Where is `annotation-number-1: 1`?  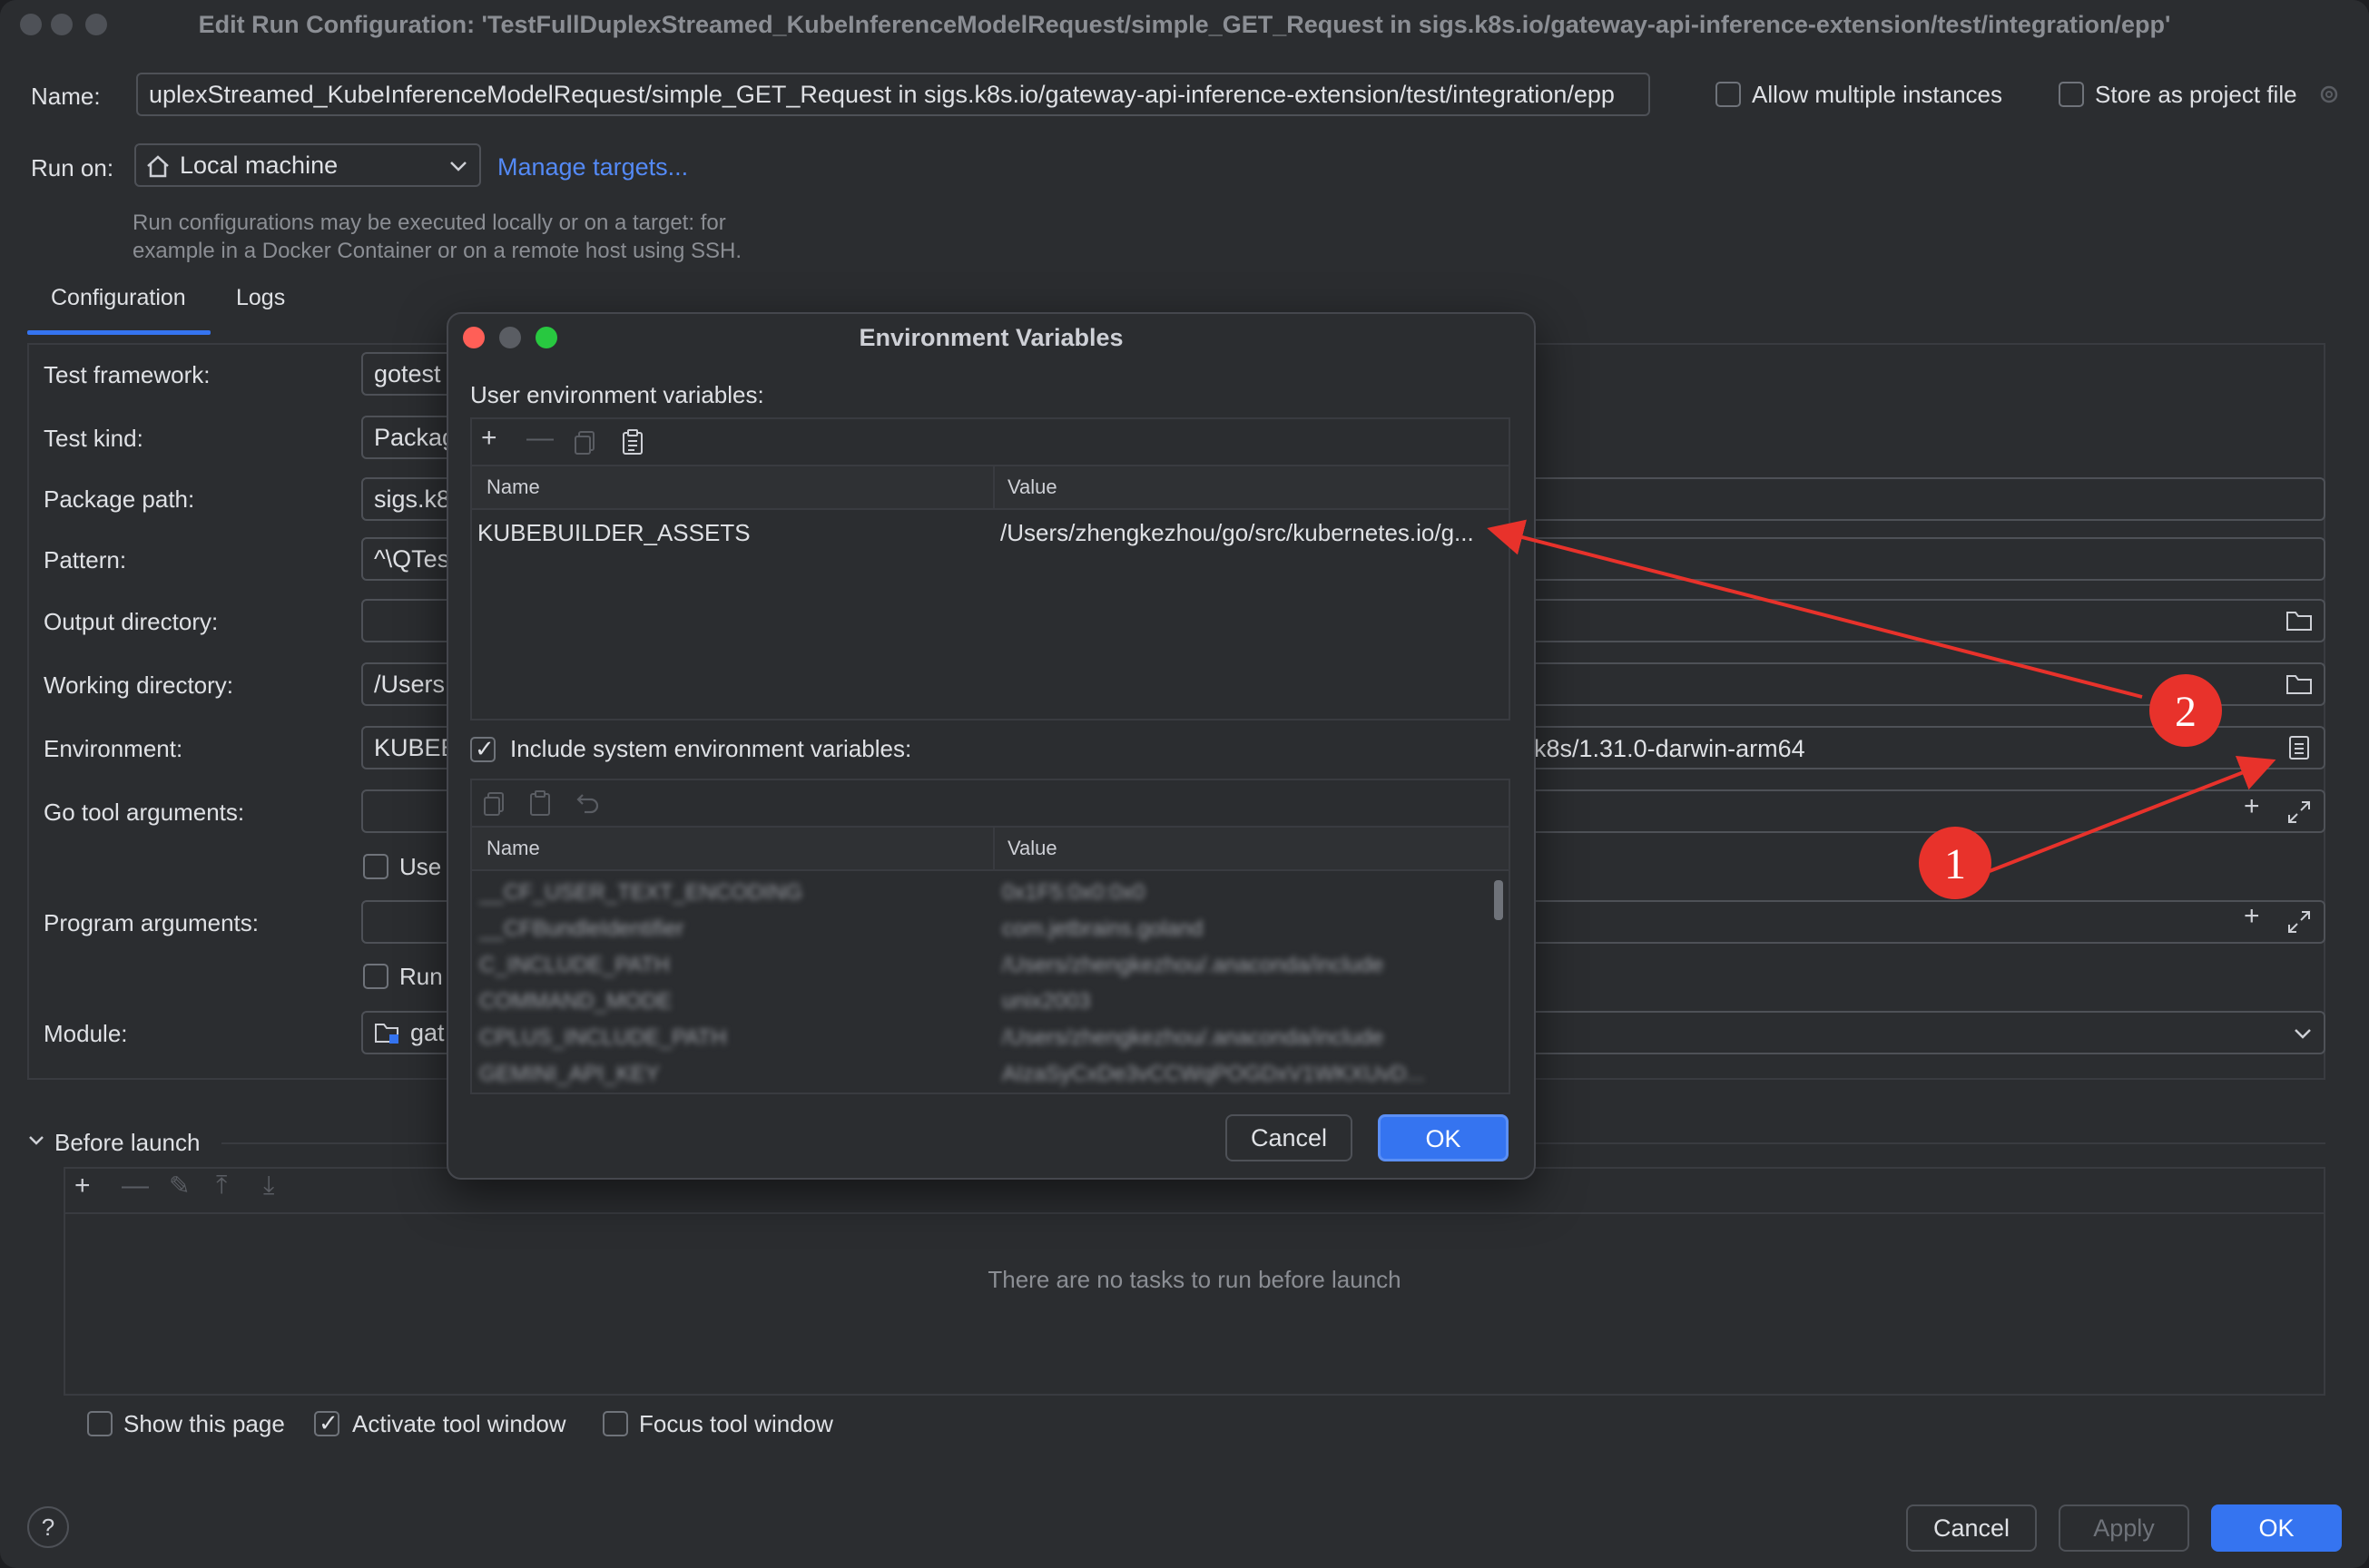
annotation-number-1: 1 is located at coordinates (1955, 864).